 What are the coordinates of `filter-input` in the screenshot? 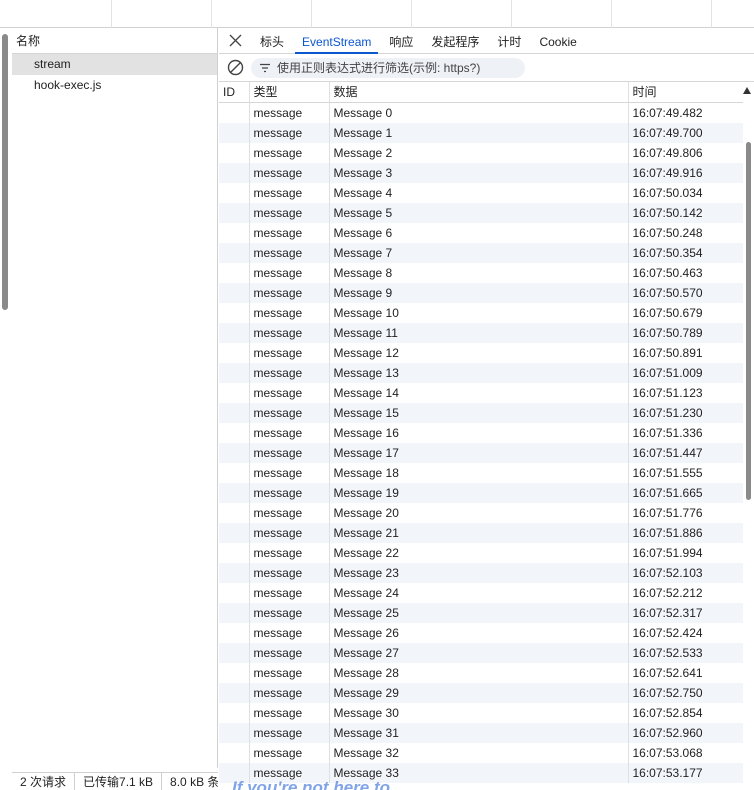 It's located at (397, 67).